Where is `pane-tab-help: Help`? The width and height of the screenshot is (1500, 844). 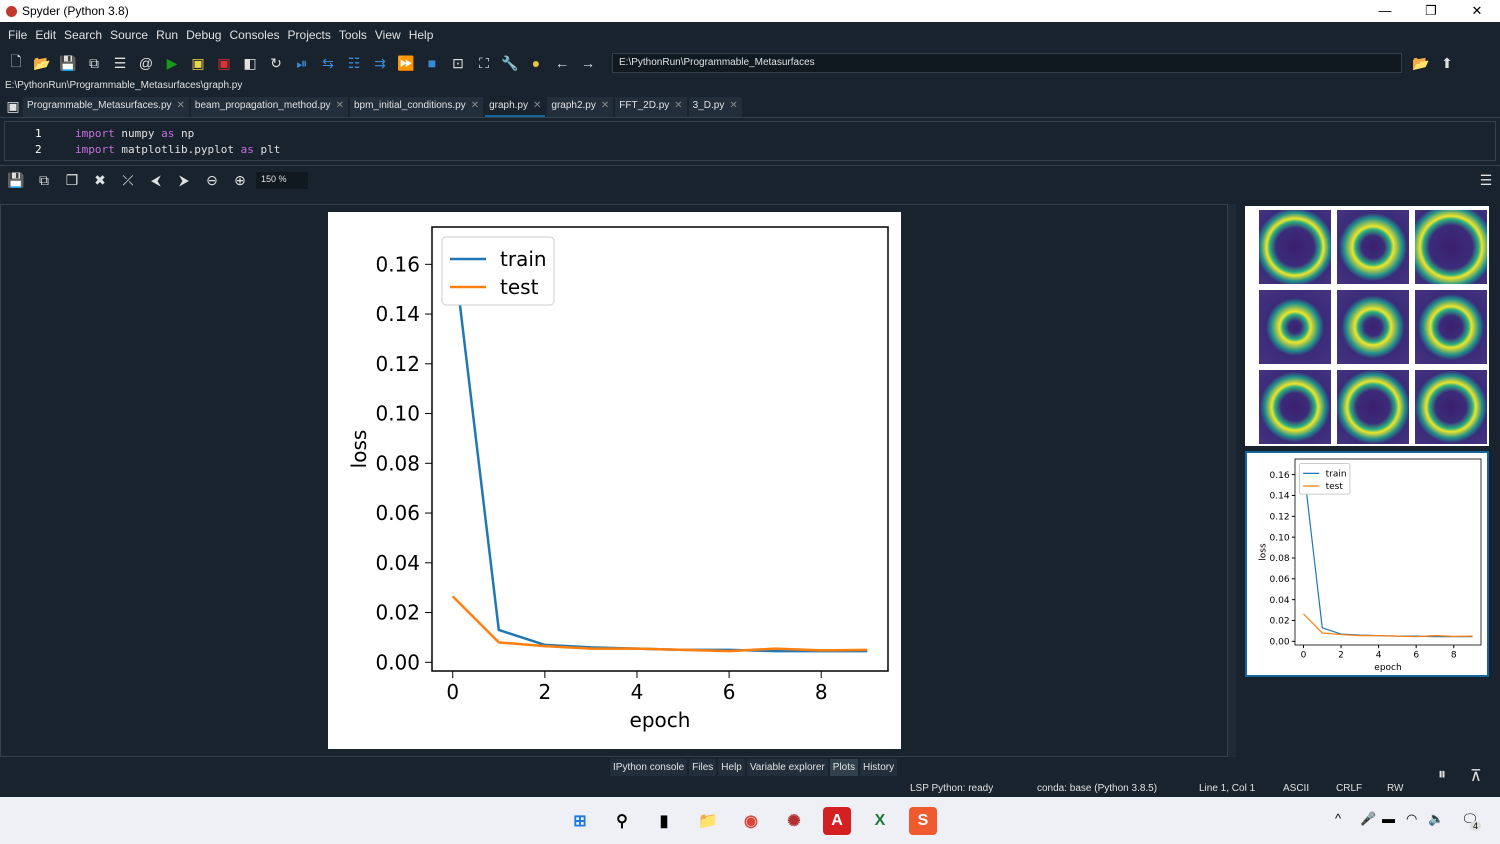
pane-tab-help: Help is located at coordinates (731, 767).